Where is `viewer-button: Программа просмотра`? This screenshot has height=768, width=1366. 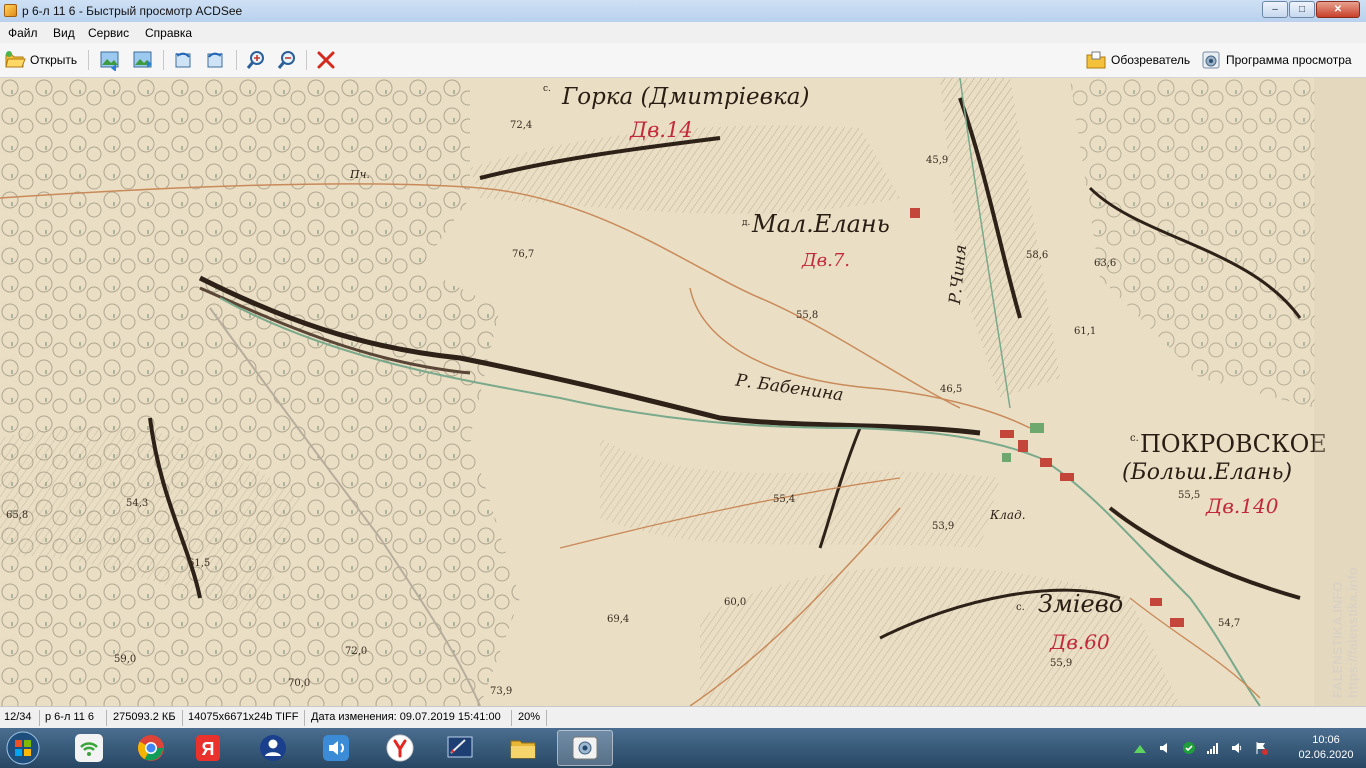 viewer-button: Программа просмотра is located at coordinates (1276, 60).